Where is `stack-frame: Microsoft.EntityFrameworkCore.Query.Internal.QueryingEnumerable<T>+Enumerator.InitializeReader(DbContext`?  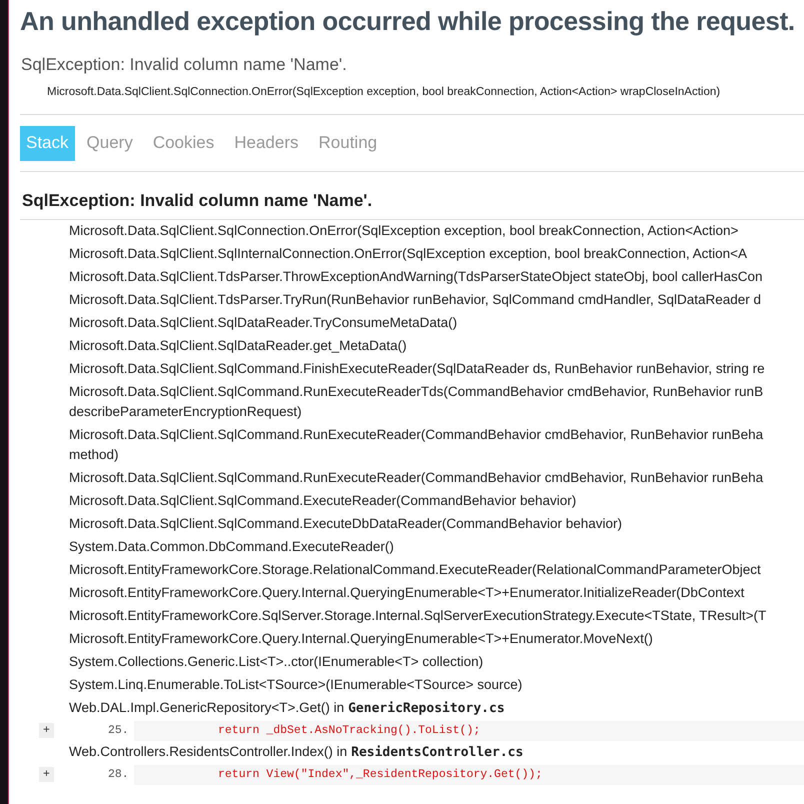
stack-frame: Microsoft.EntityFrameworkCore.Query.Internal.QueryingEnumerable<T>+Enumerator.InitializeReader(DbContext is located at coordinates (436, 593).